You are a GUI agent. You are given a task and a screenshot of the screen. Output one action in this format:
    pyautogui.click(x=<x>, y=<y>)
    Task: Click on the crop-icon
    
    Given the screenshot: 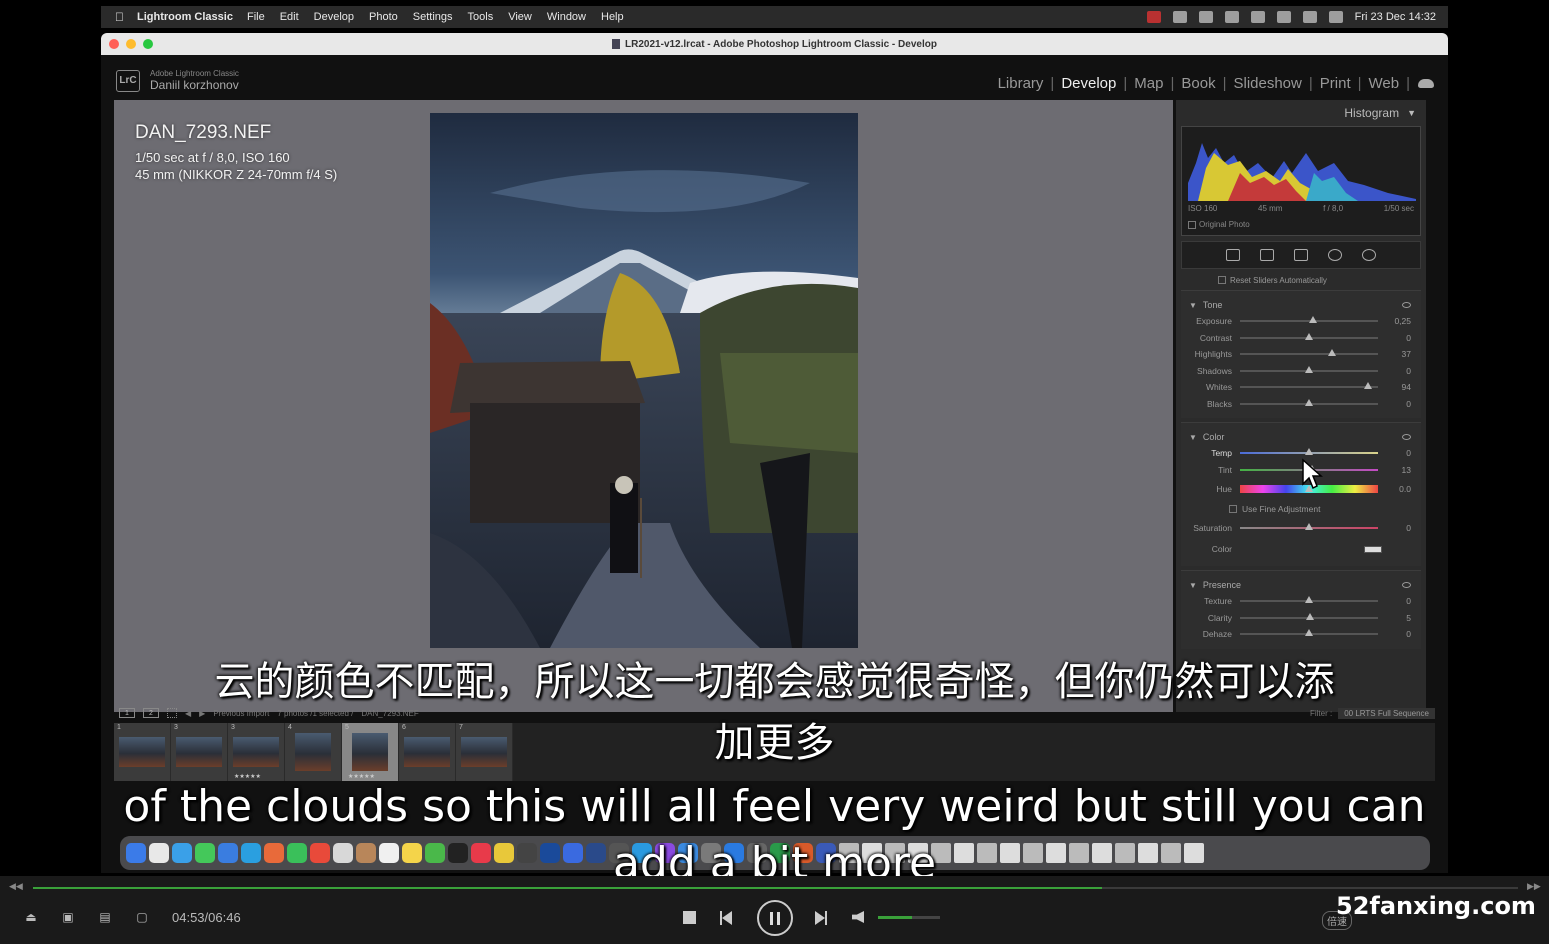 What is the action you would take?
    pyautogui.click(x=1267, y=255)
    